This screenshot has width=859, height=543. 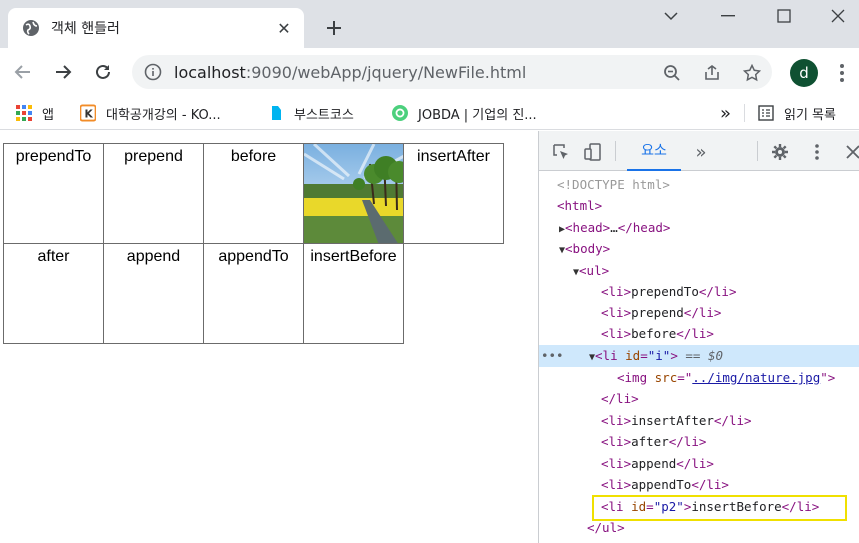 I want to click on bookmark-label: 앱, so click(x=48, y=115).